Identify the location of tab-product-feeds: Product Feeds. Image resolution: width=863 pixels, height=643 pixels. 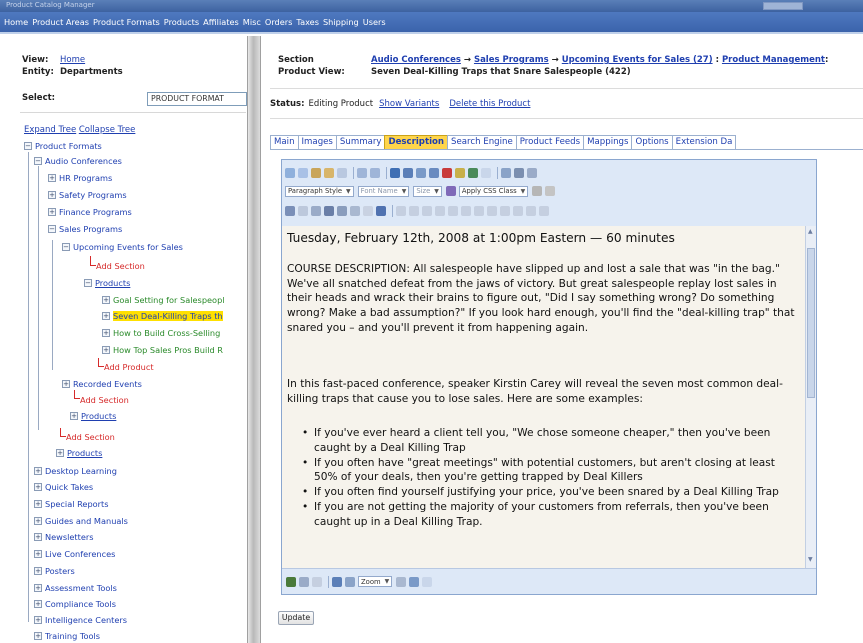
(550, 142).